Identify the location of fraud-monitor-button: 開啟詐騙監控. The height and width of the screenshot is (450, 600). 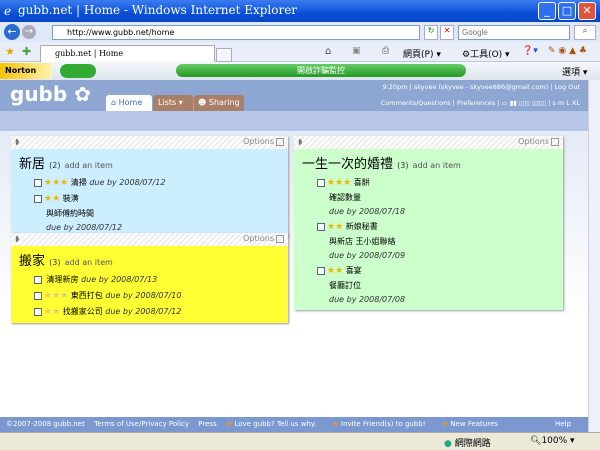
(321, 70).